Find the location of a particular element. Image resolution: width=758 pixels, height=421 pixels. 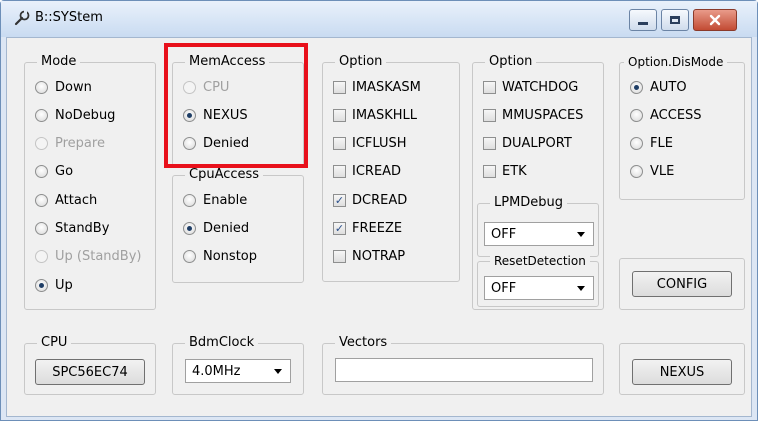

minimize-button is located at coordinates (643, 20).